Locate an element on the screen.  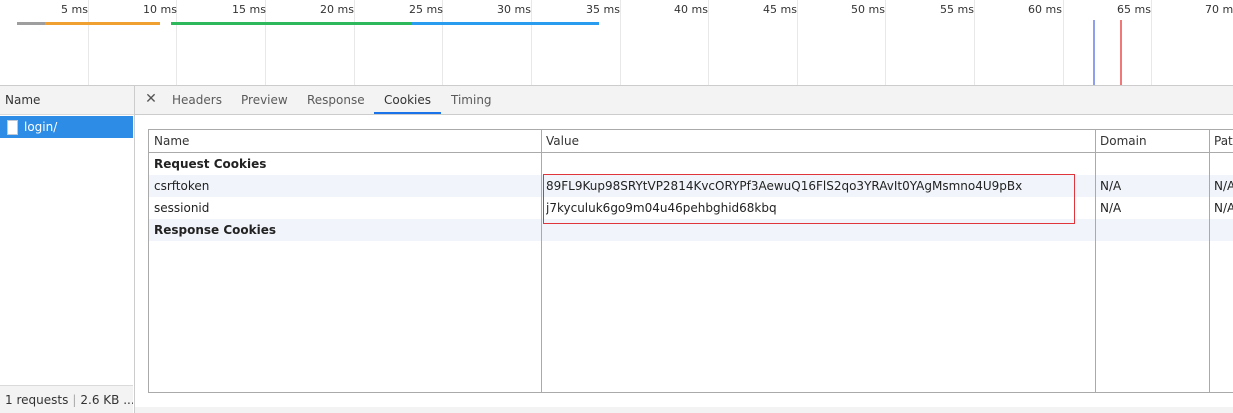
request-row-login: login/ is located at coordinates (66, 127).